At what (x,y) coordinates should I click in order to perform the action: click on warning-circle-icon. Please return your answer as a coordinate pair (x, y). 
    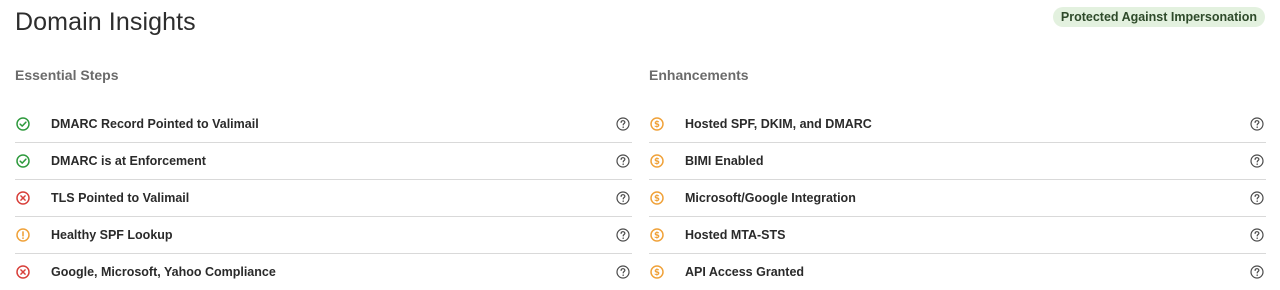
    Looking at the image, I should click on (23, 235).